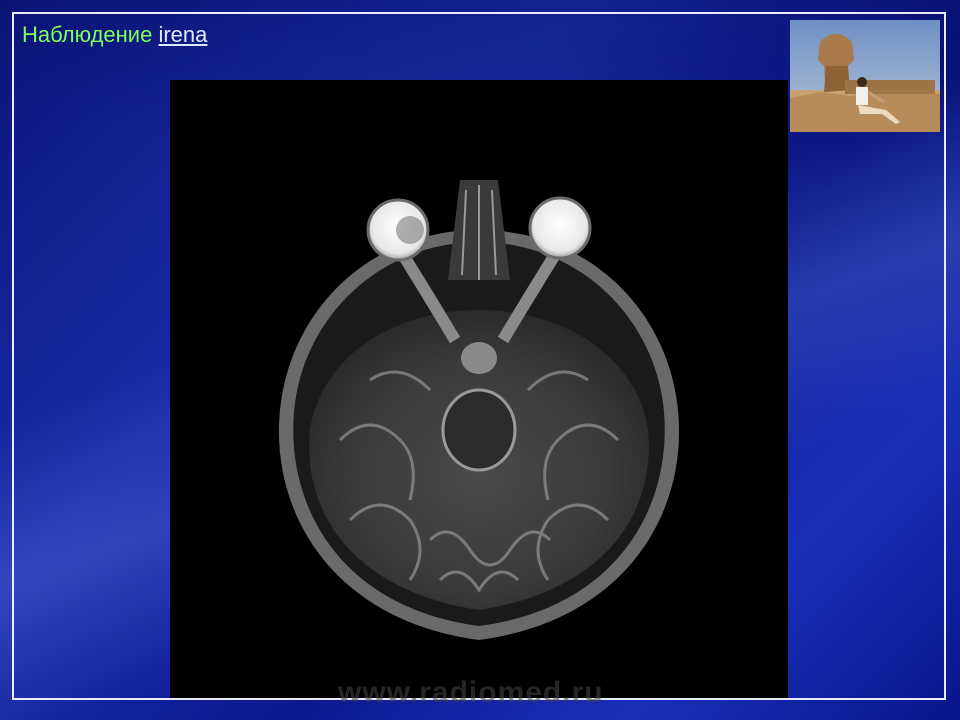  What do you see at coordinates (865, 76) in the screenshot?
I see `sphinx-photo` at bounding box center [865, 76].